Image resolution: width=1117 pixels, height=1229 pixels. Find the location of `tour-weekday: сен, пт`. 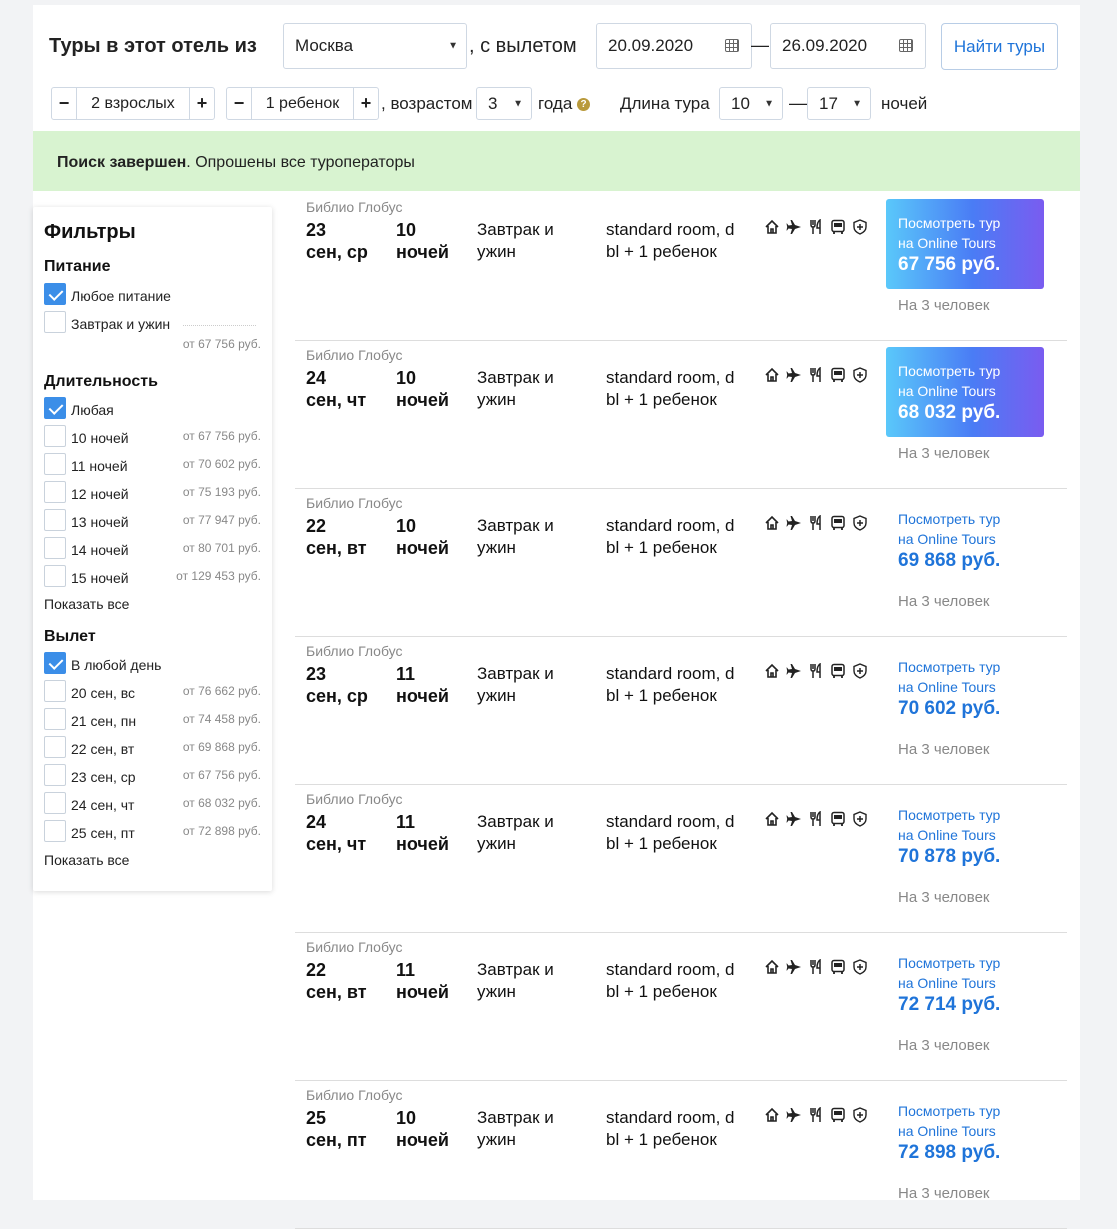

tour-weekday: сен, пт is located at coordinates (336, 1140).